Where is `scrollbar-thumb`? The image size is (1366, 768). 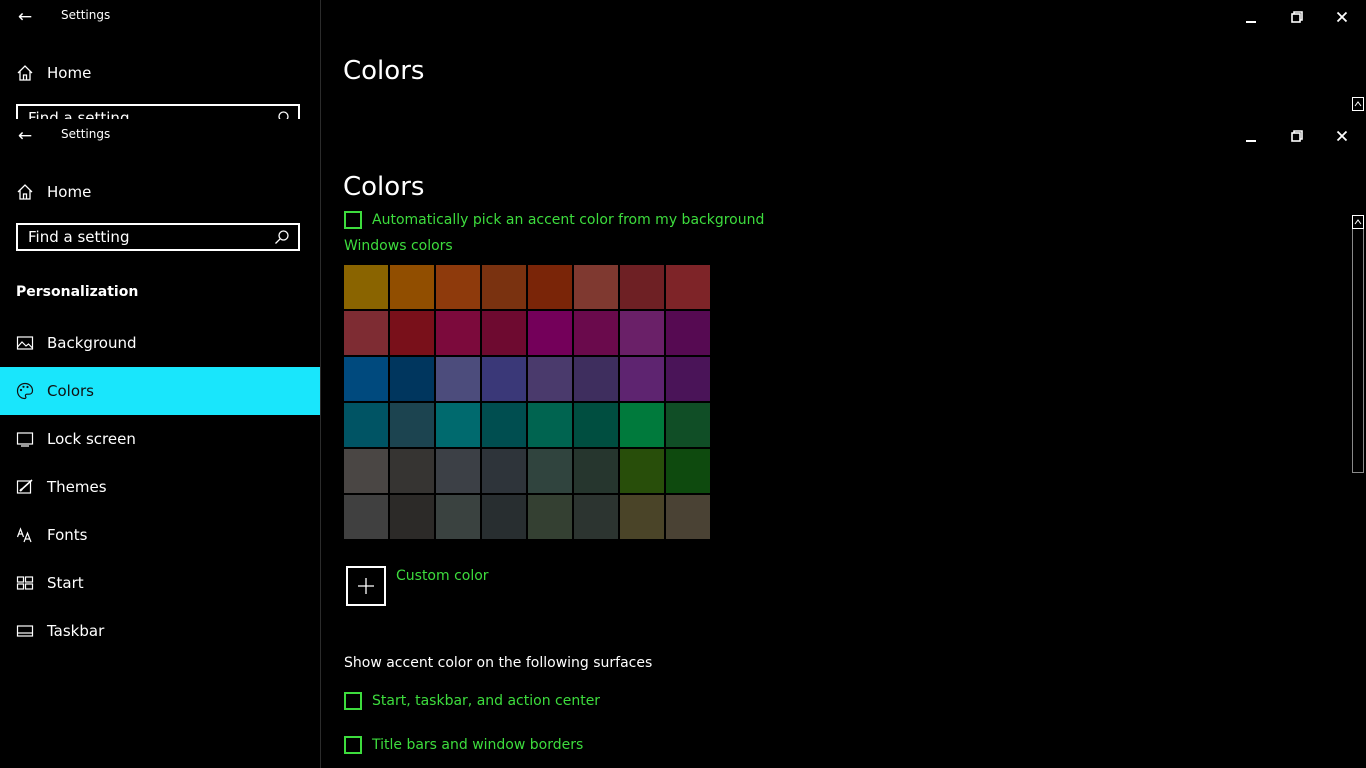
scrollbar-thumb is located at coordinates (1358, 351).